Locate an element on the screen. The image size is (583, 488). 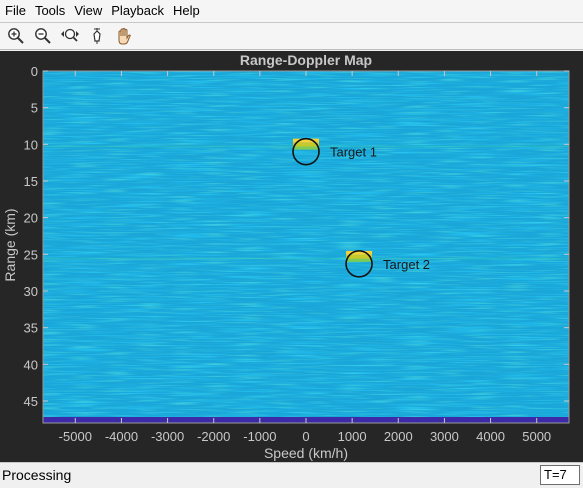
x-tick-label: 4000 is located at coordinates (490, 436).